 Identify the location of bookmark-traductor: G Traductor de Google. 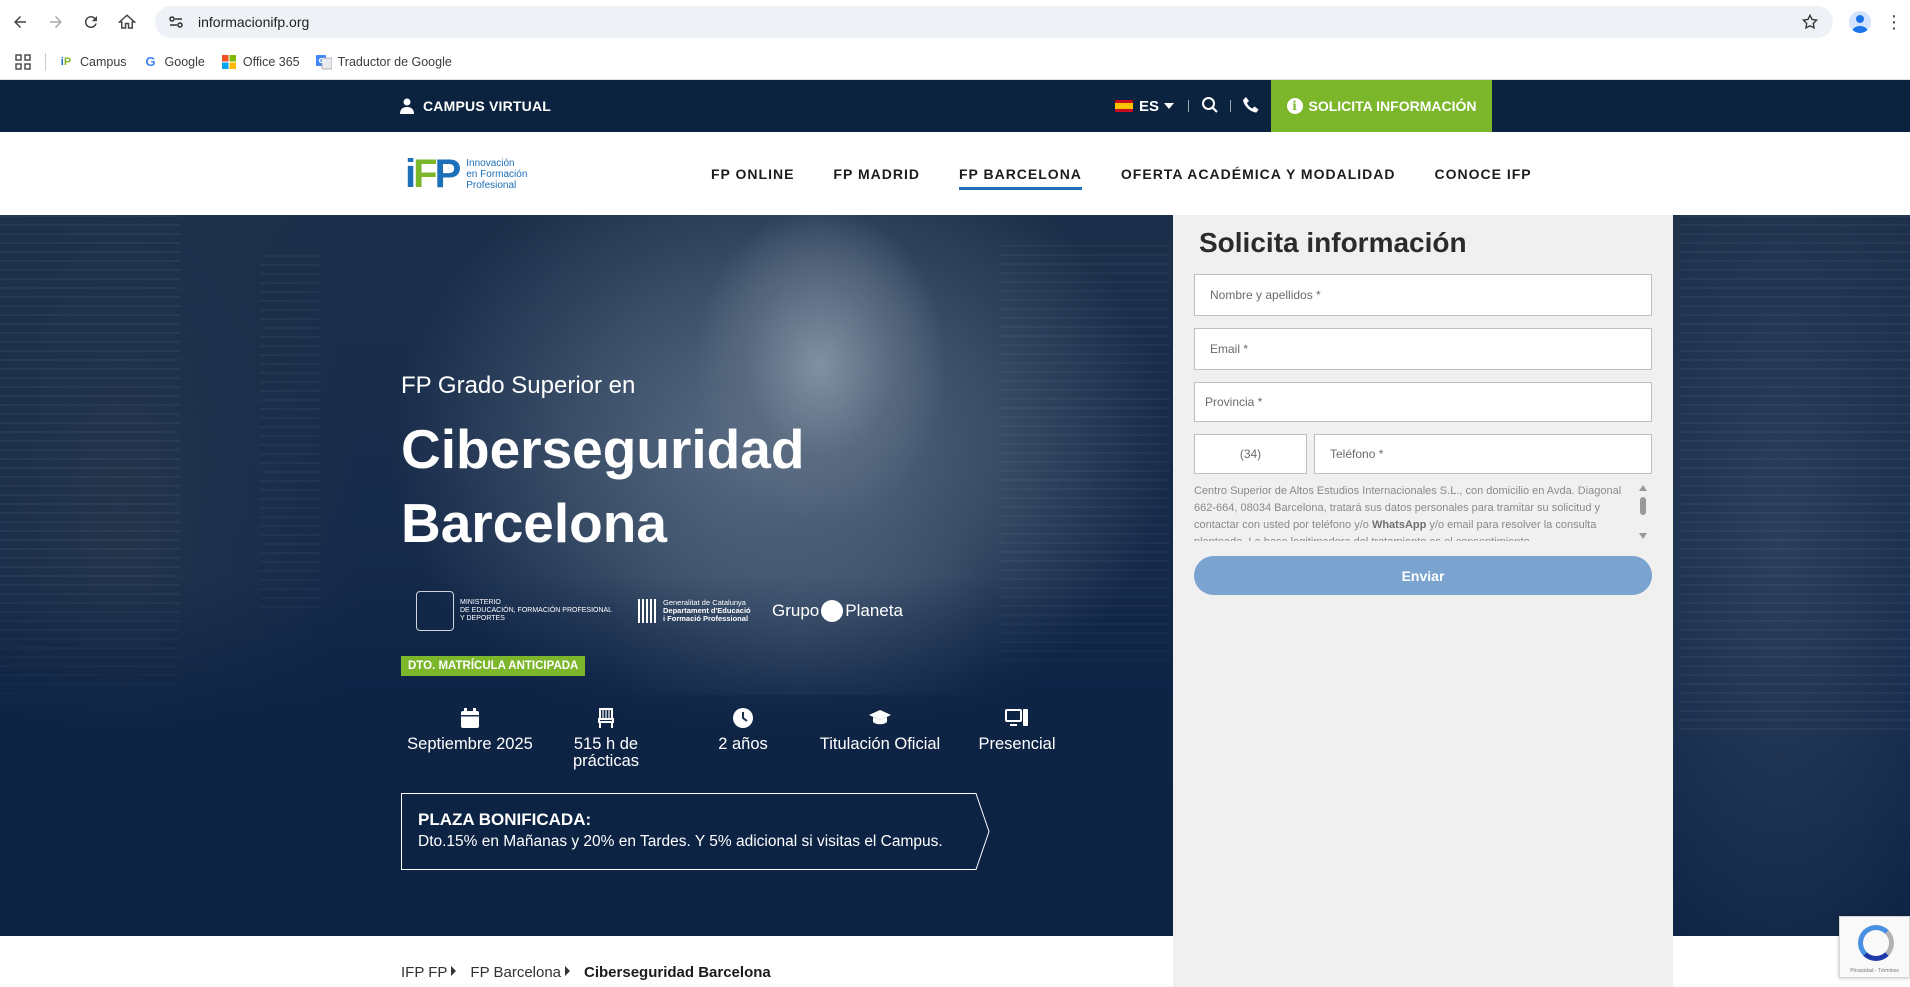
(383, 62).